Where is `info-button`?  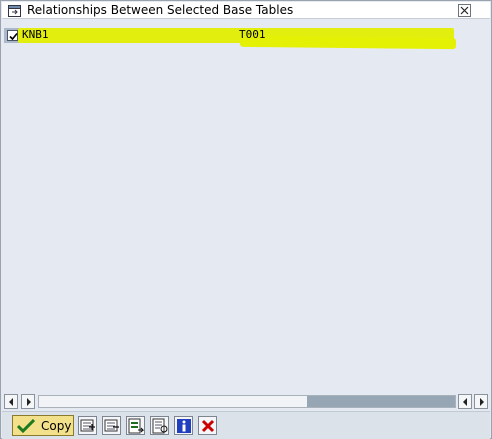 info-button is located at coordinates (183, 425).